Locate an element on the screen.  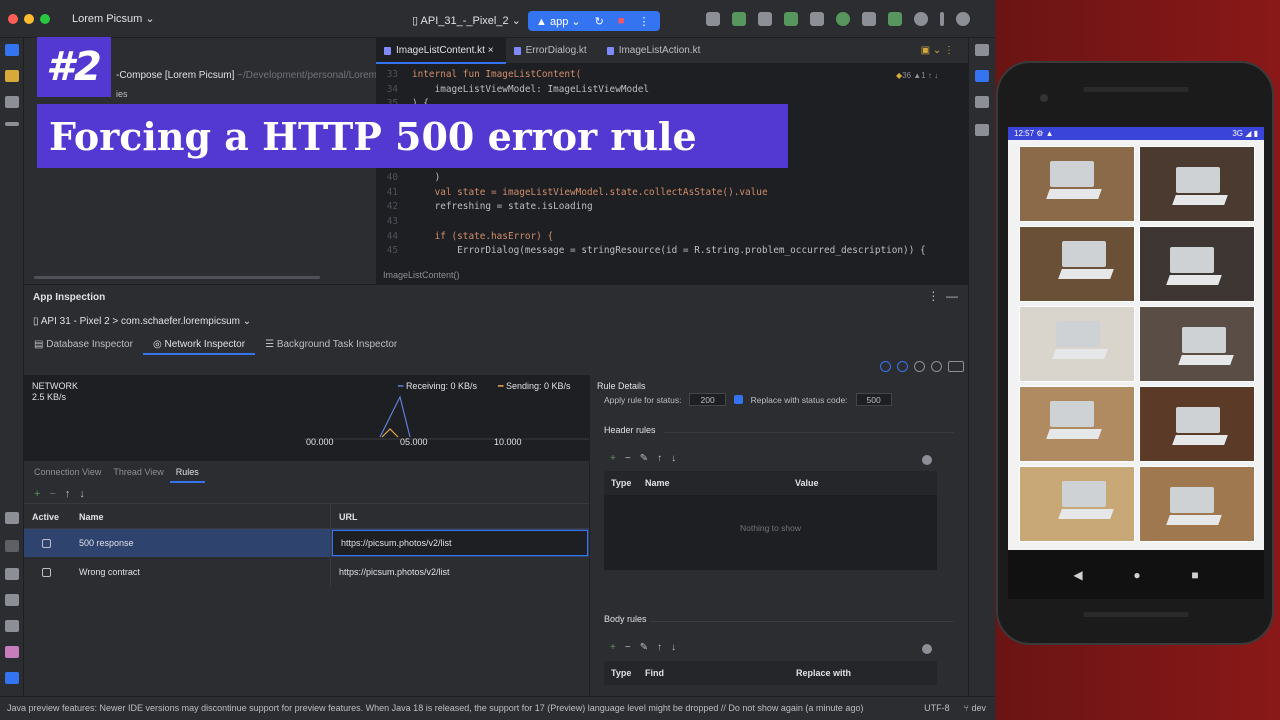
stop-icon: ■ is located at coordinates (621, 21).